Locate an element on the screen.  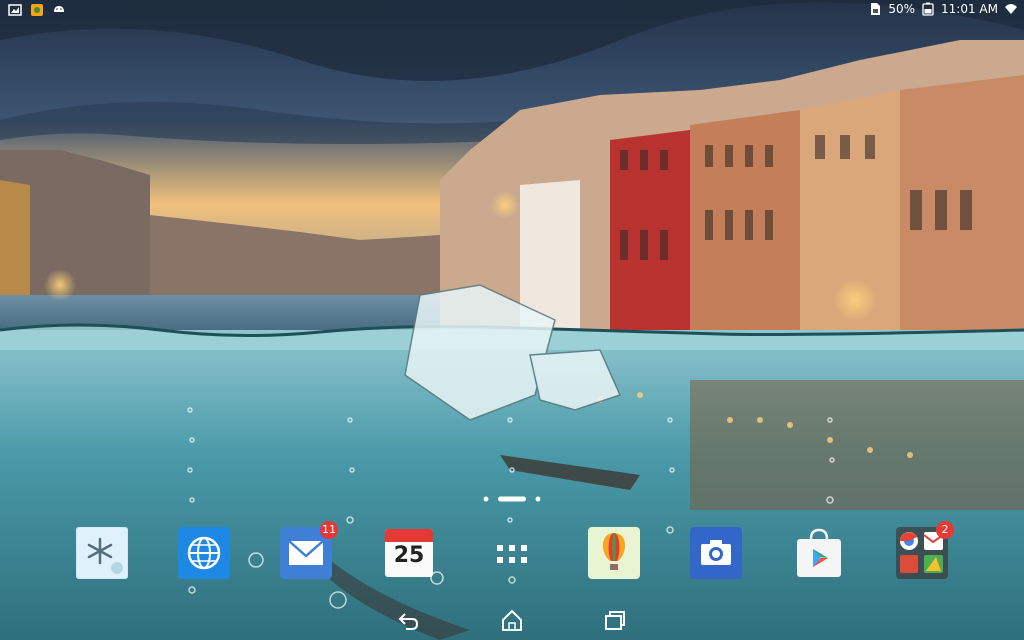
recents-icon is located at coordinates (615, 620).